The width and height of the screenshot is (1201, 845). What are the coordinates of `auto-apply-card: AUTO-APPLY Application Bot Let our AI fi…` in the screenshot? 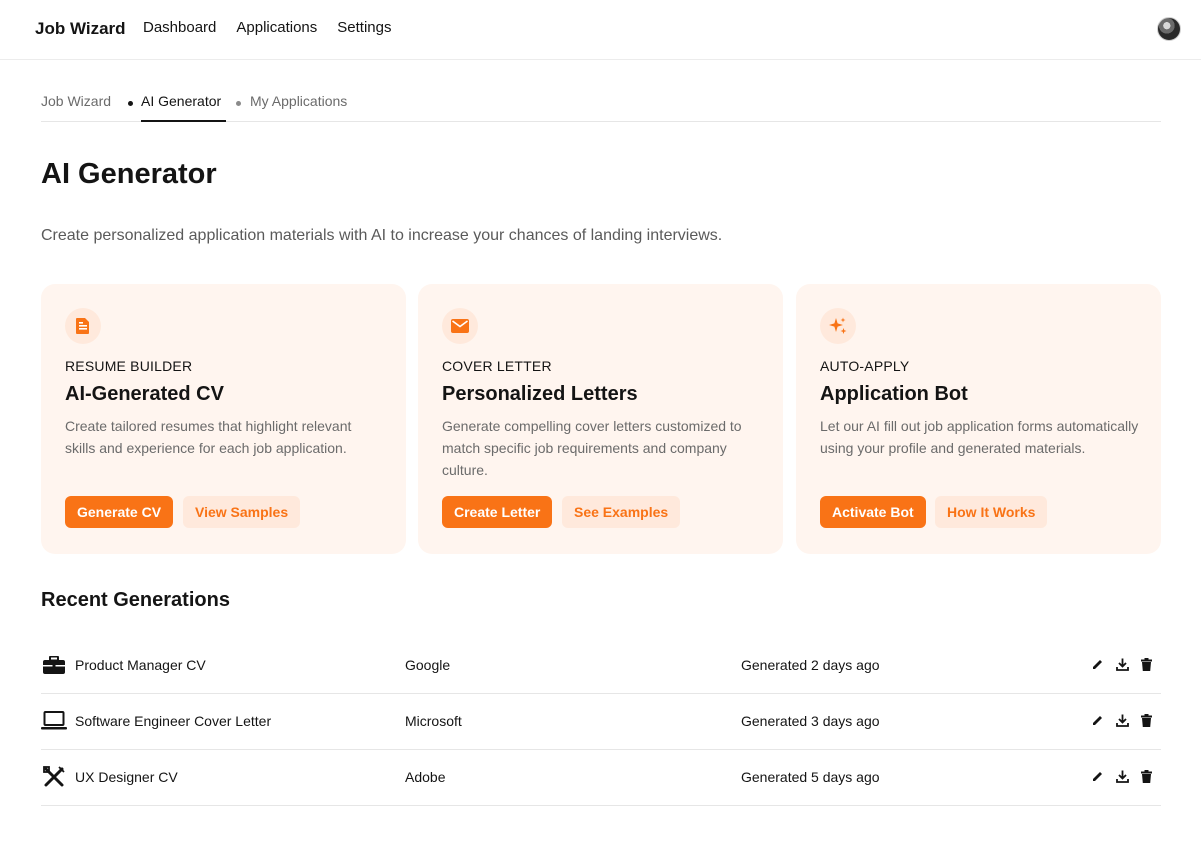 It's located at (978, 419).